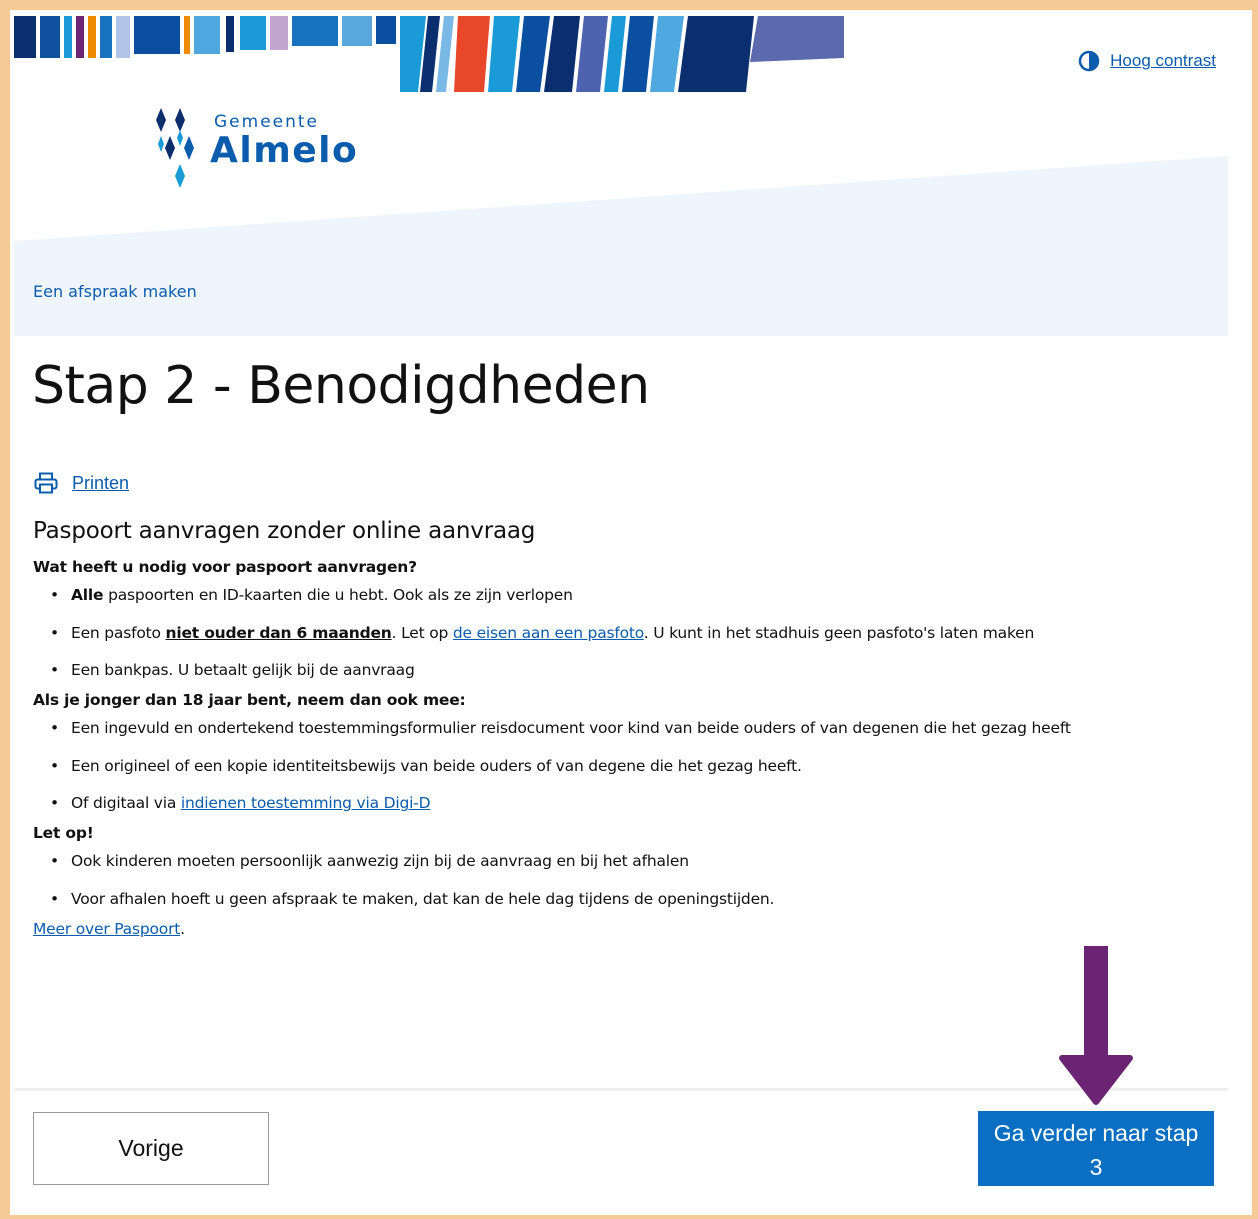  What do you see at coordinates (100, 483) in the screenshot?
I see `print-link: Printen` at bounding box center [100, 483].